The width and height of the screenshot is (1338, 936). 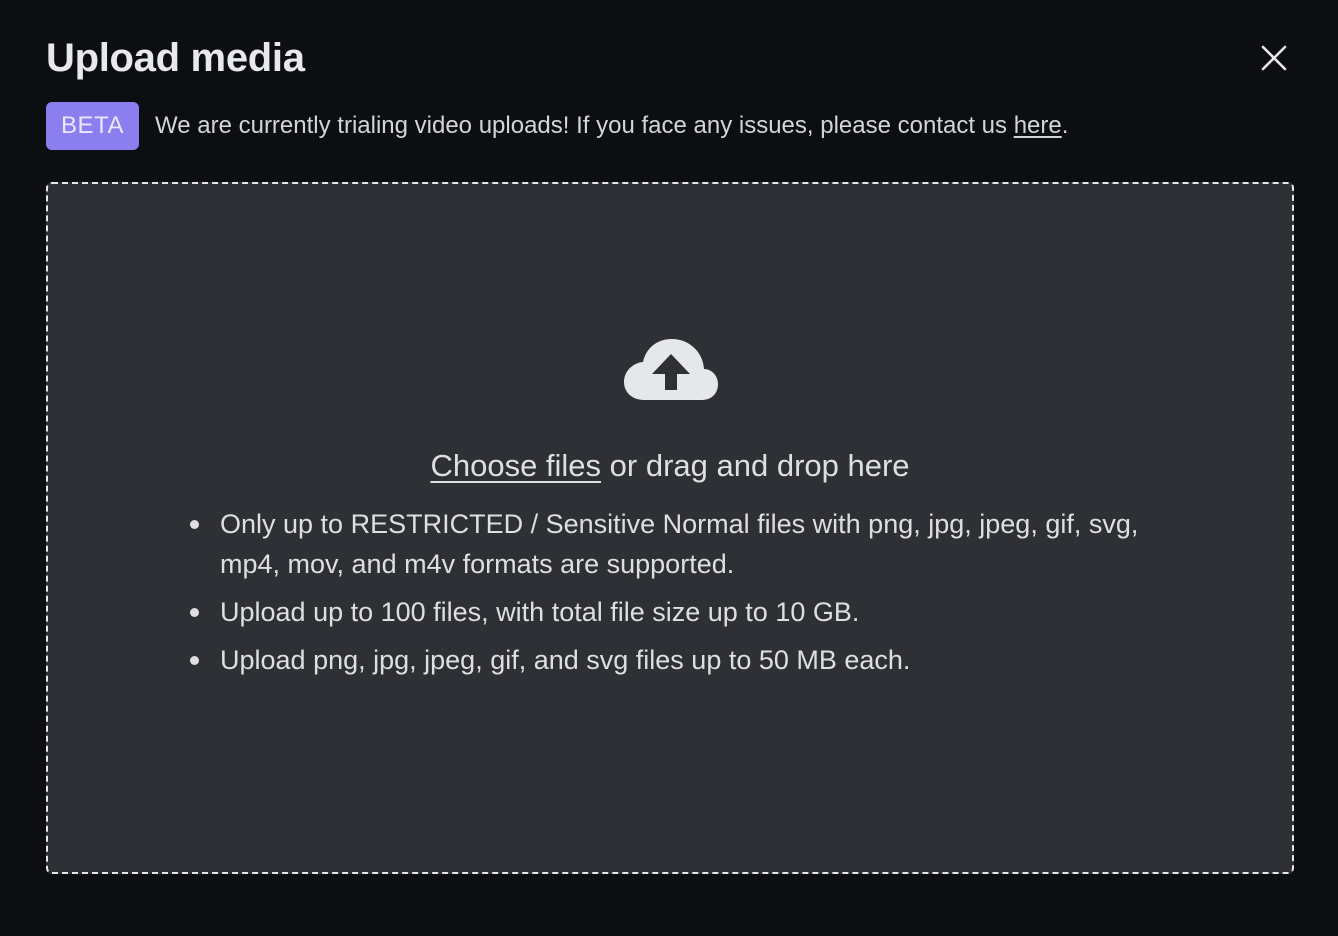 I want to click on close-icon, so click(x=1274, y=58).